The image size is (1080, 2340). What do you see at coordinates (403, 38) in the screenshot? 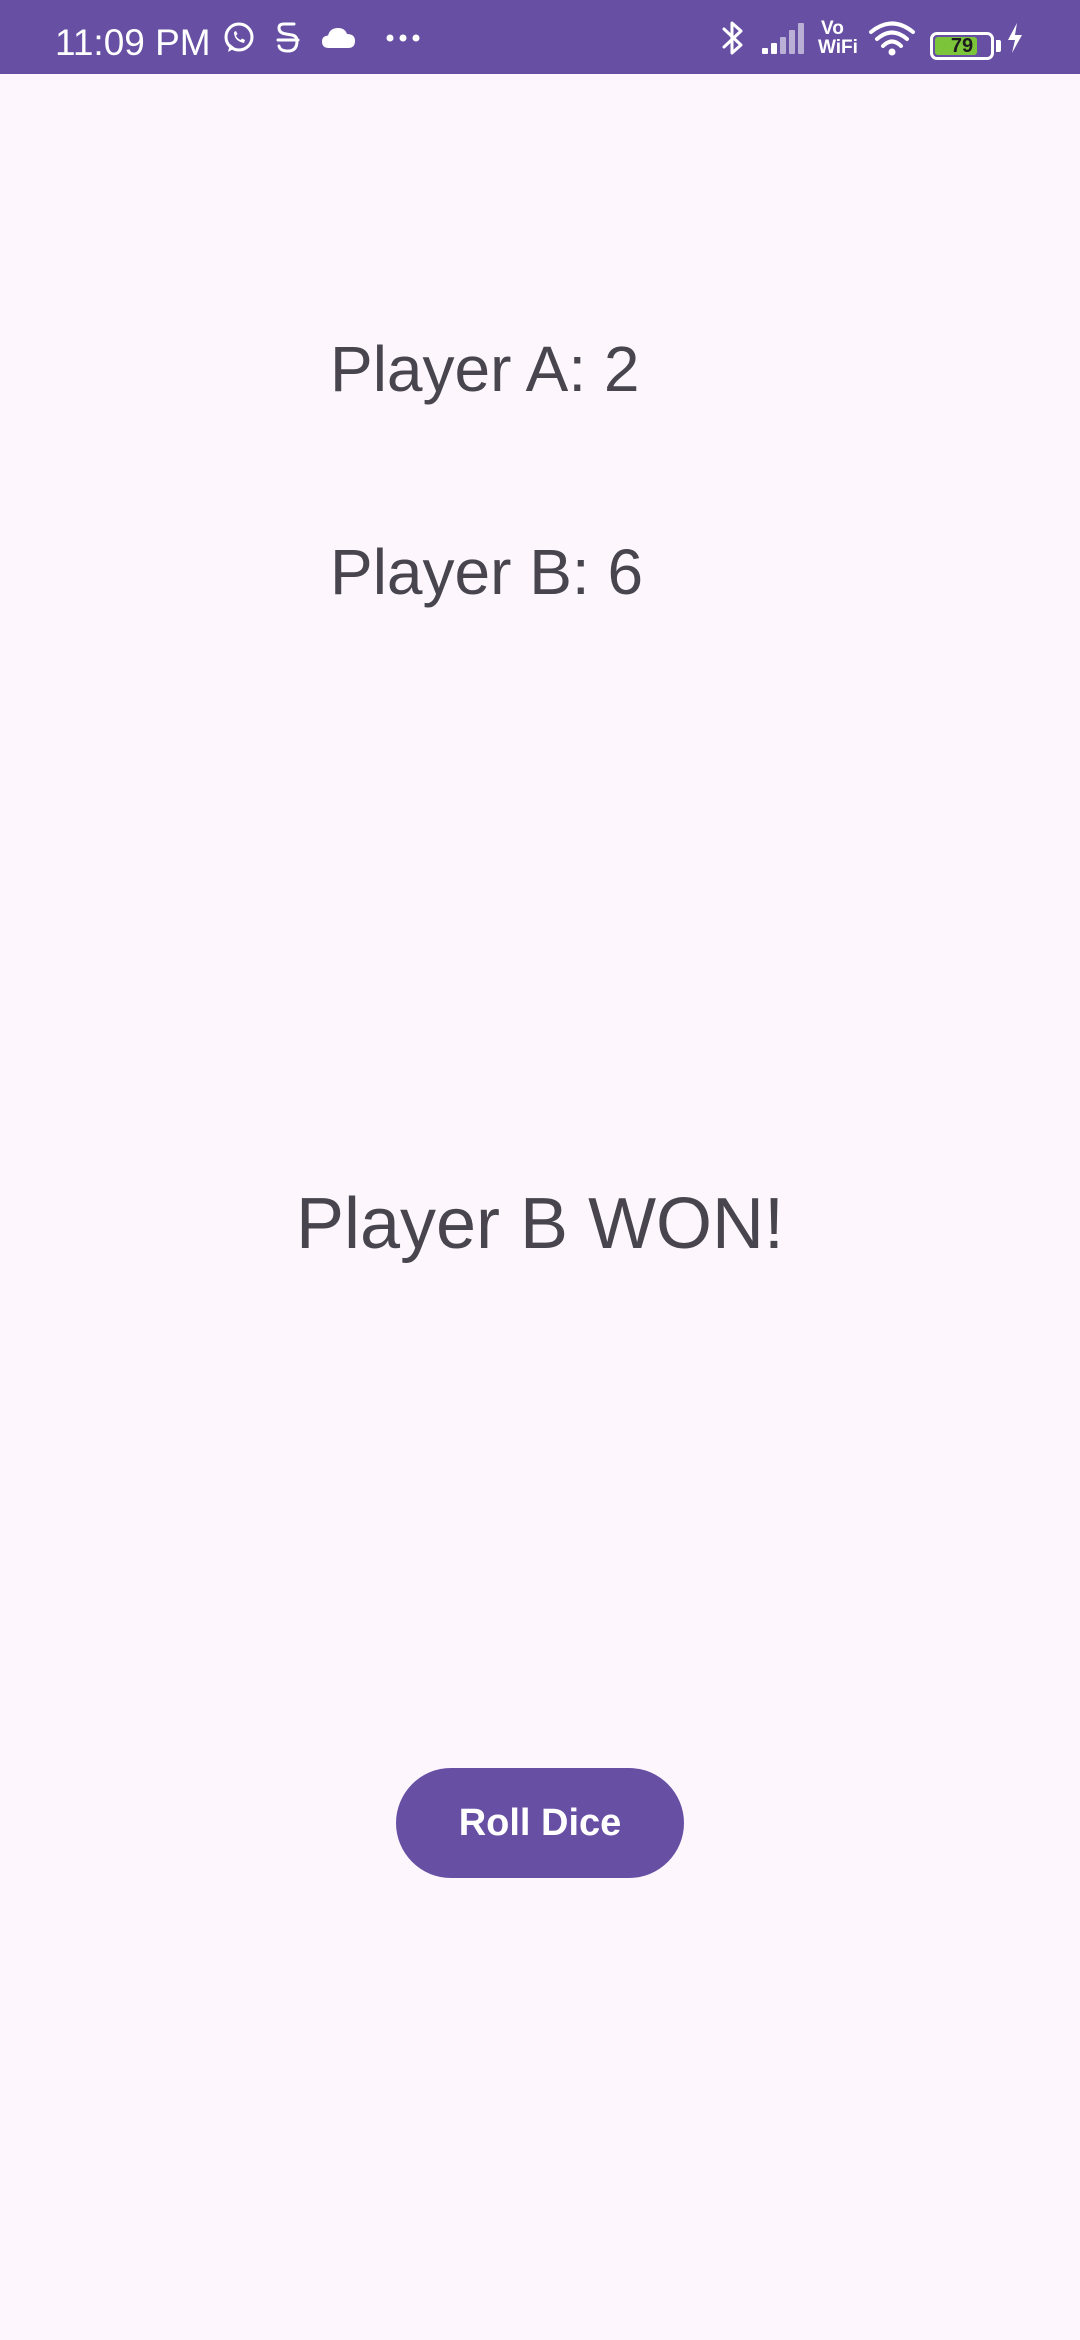
I see `more-dots-icon` at bounding box center [403, 38].